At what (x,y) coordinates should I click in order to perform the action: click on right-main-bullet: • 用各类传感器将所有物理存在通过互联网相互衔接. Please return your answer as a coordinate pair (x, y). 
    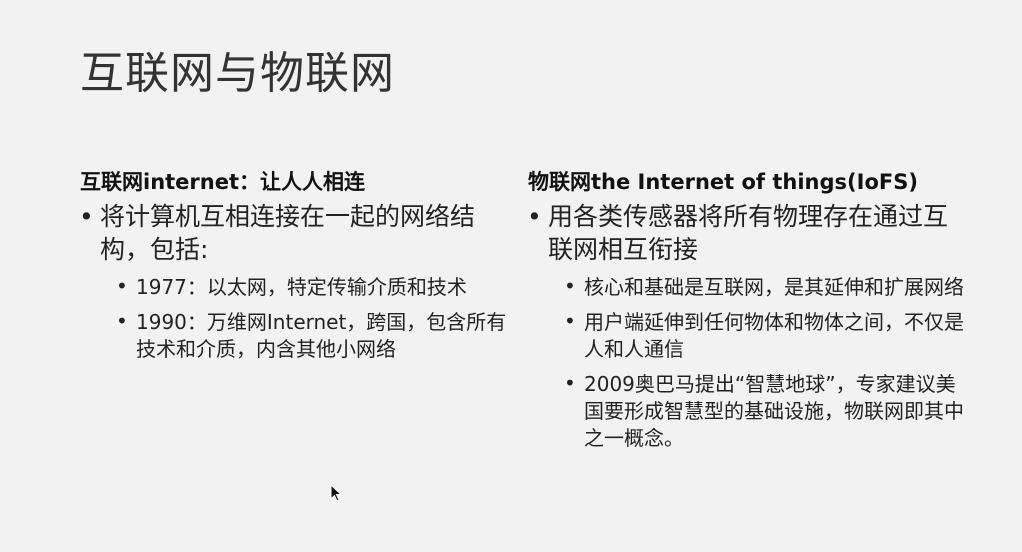
    Looking at the image, I should click on (747, 233).